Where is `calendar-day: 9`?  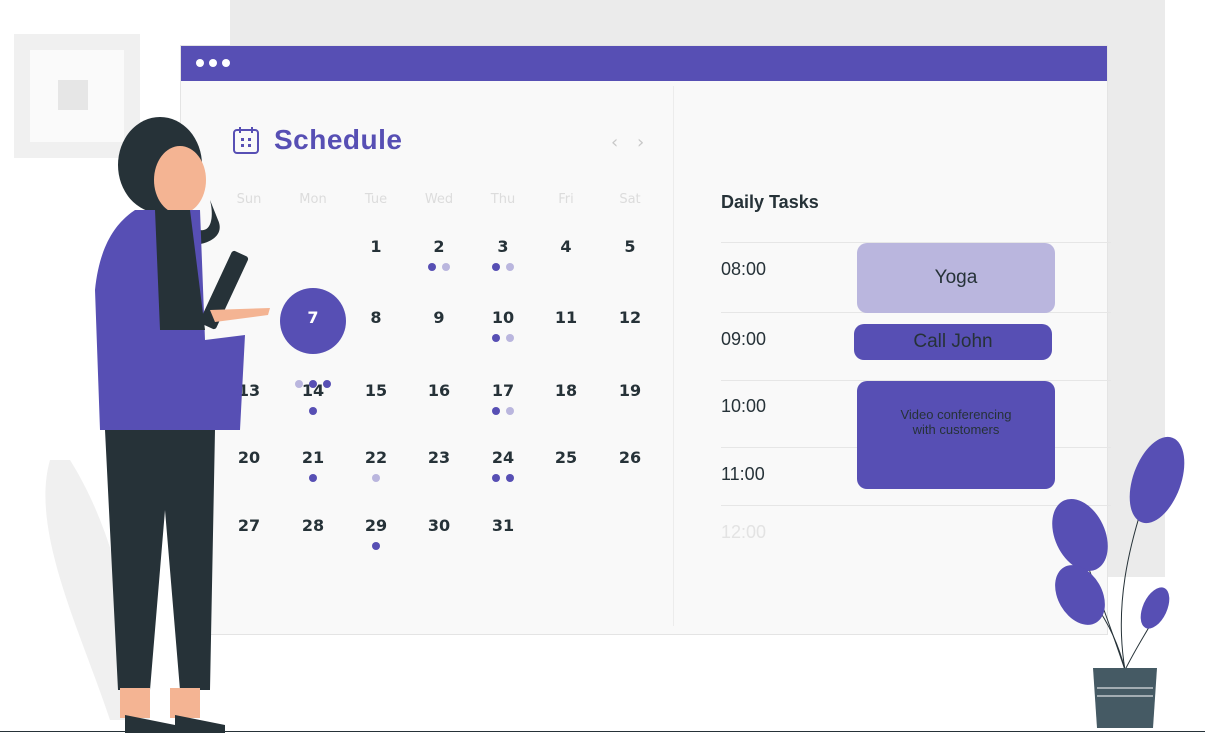
calendar-day: 9 is located at coordinates (439, 317).